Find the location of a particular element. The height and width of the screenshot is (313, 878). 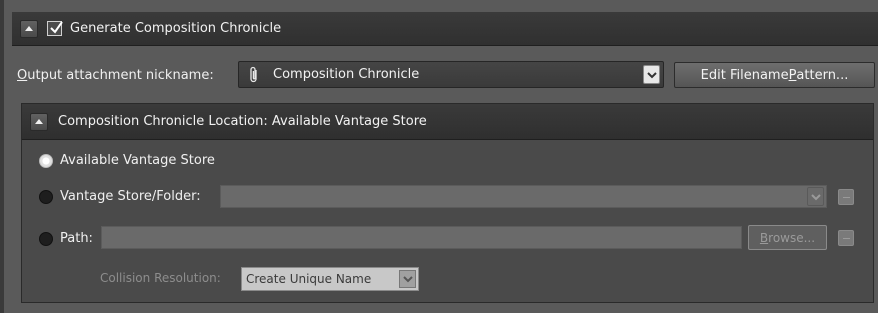

folder-dropdown-button is located at coordinates (815, 196).